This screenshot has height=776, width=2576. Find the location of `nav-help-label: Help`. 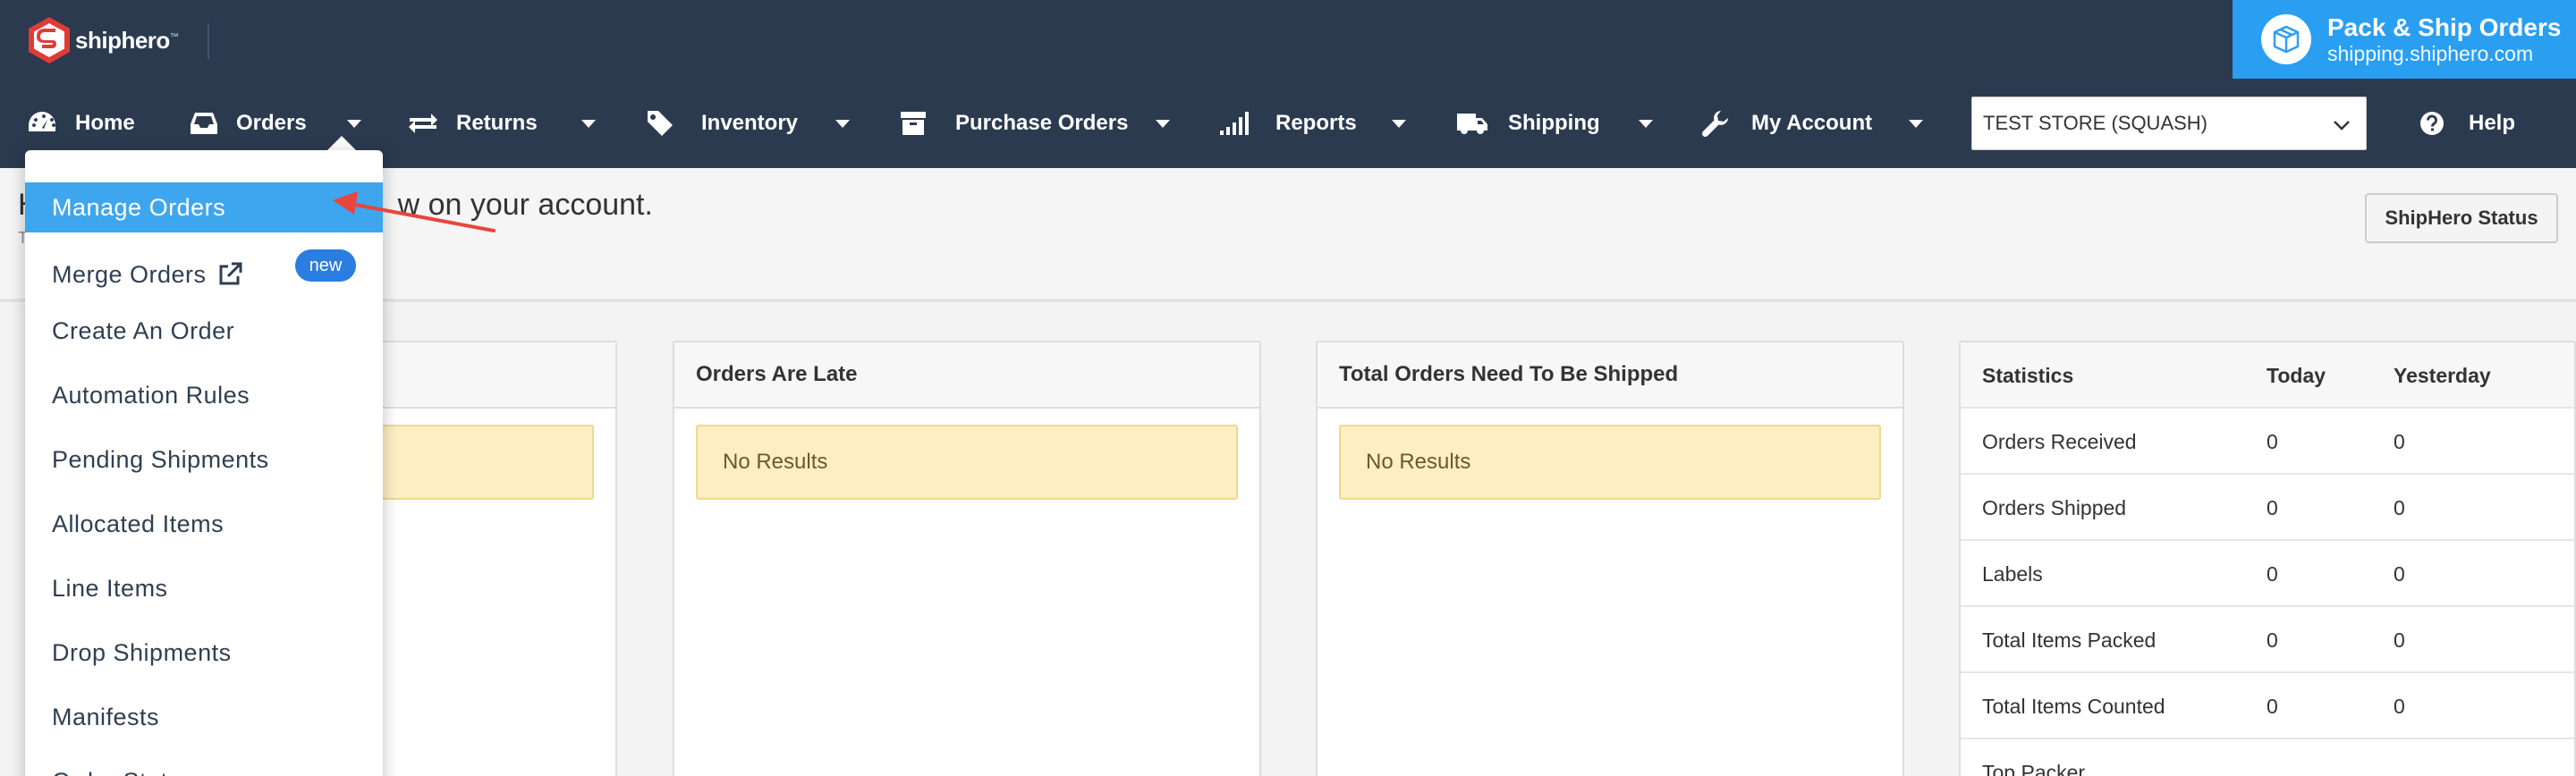

nav-help-label: Help is located at coordinates (2492, 123).